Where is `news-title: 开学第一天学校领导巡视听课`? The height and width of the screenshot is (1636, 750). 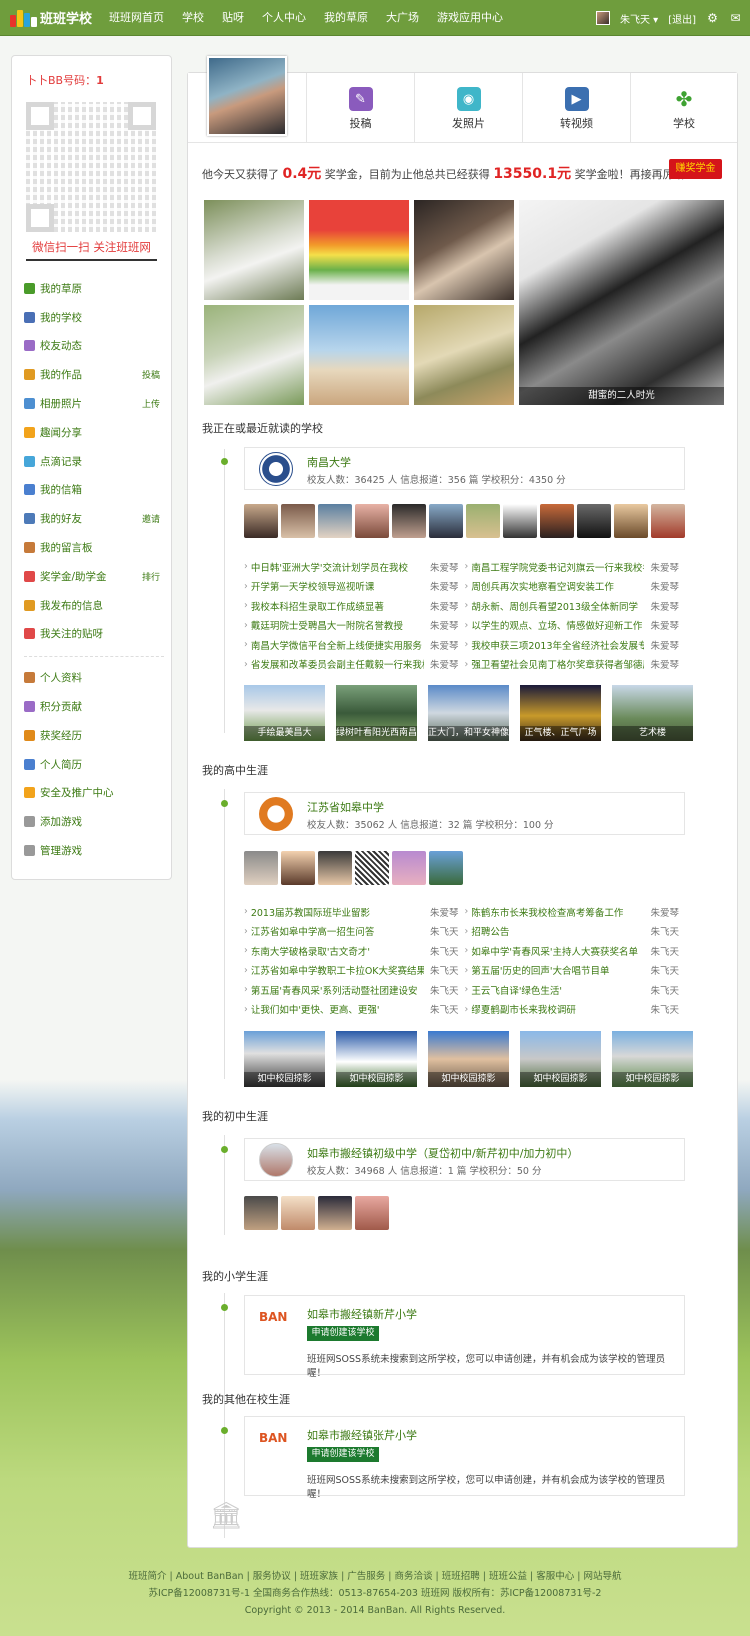 news-title: 开学第一天学校领导巡视听课 is located at coordinates (337, 586).